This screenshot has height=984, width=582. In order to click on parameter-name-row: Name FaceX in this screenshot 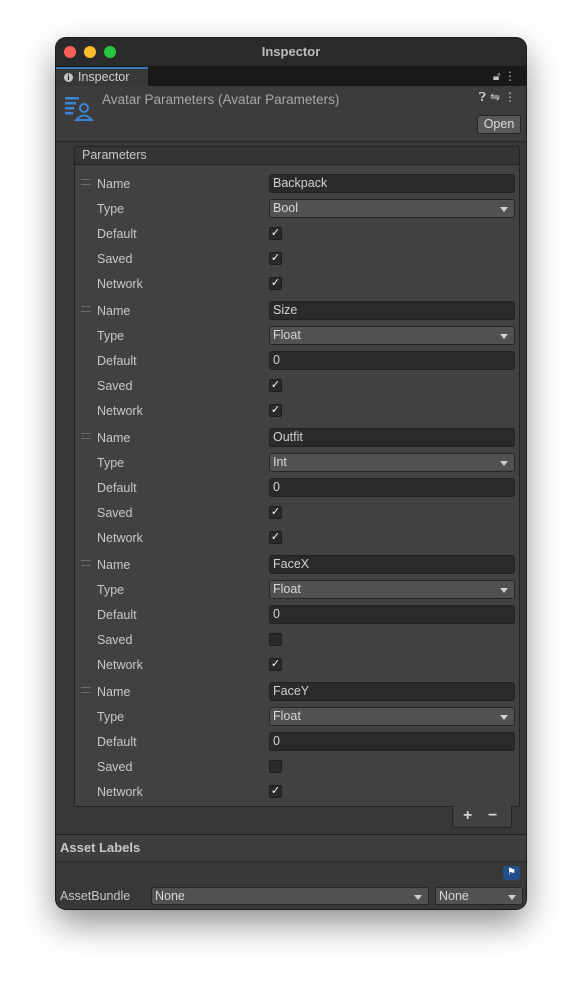, I will do `click(298, 565)`.